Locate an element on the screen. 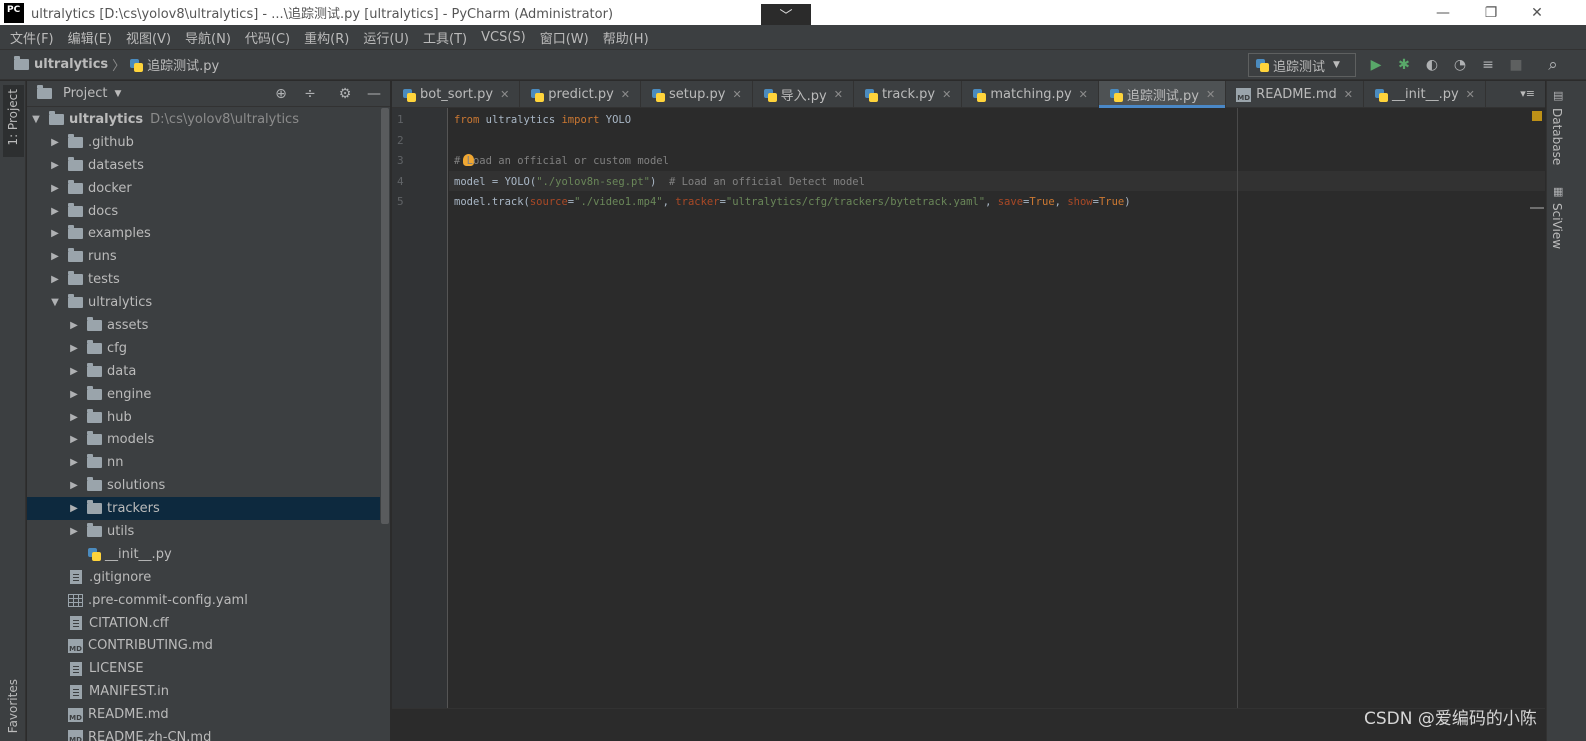  tree-item: ▶ datasets is located at coordinates (203, 165).